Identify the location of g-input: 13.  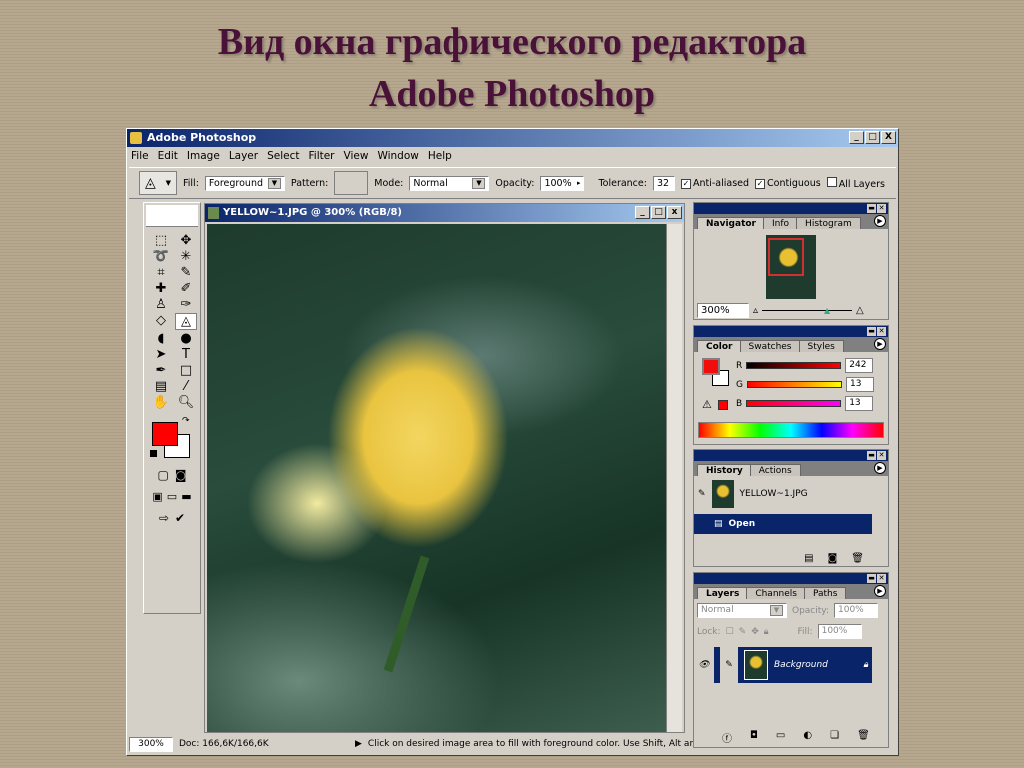
(859, 384).